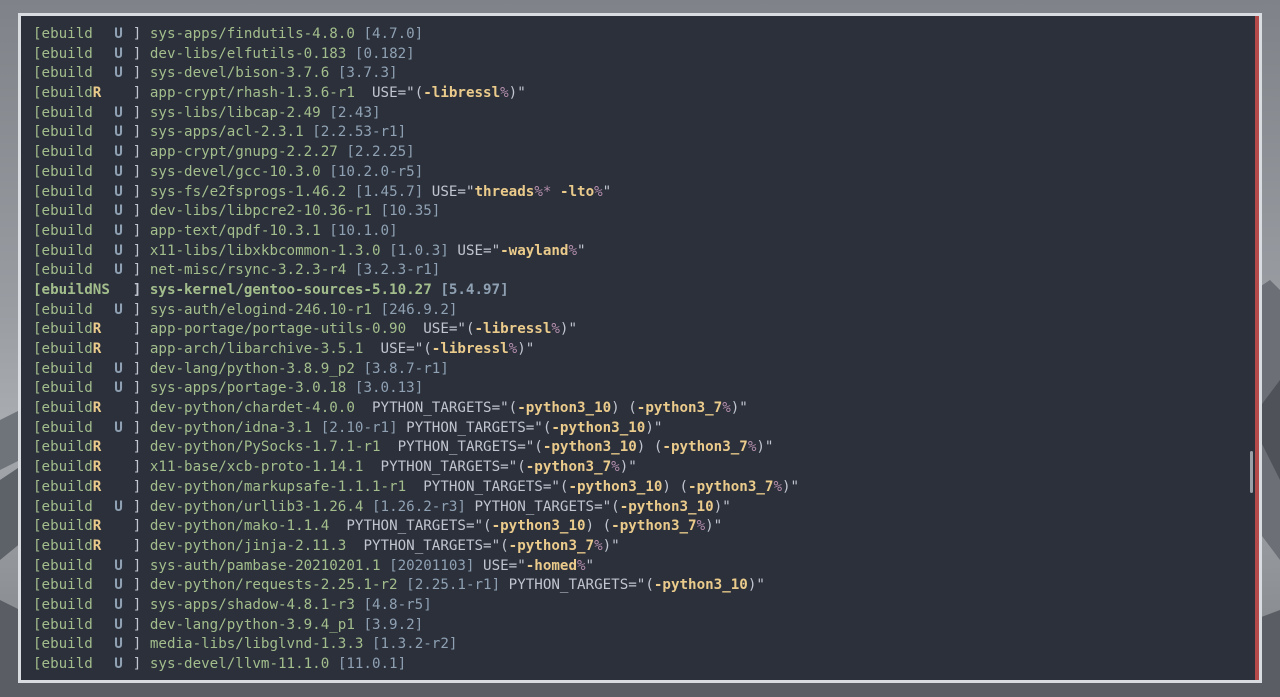 The height and width of the screenshot is (697, 1280). Describe the element at coordinates (551, 565) in the screenshot. I see `use-flag: -homed` at that location.